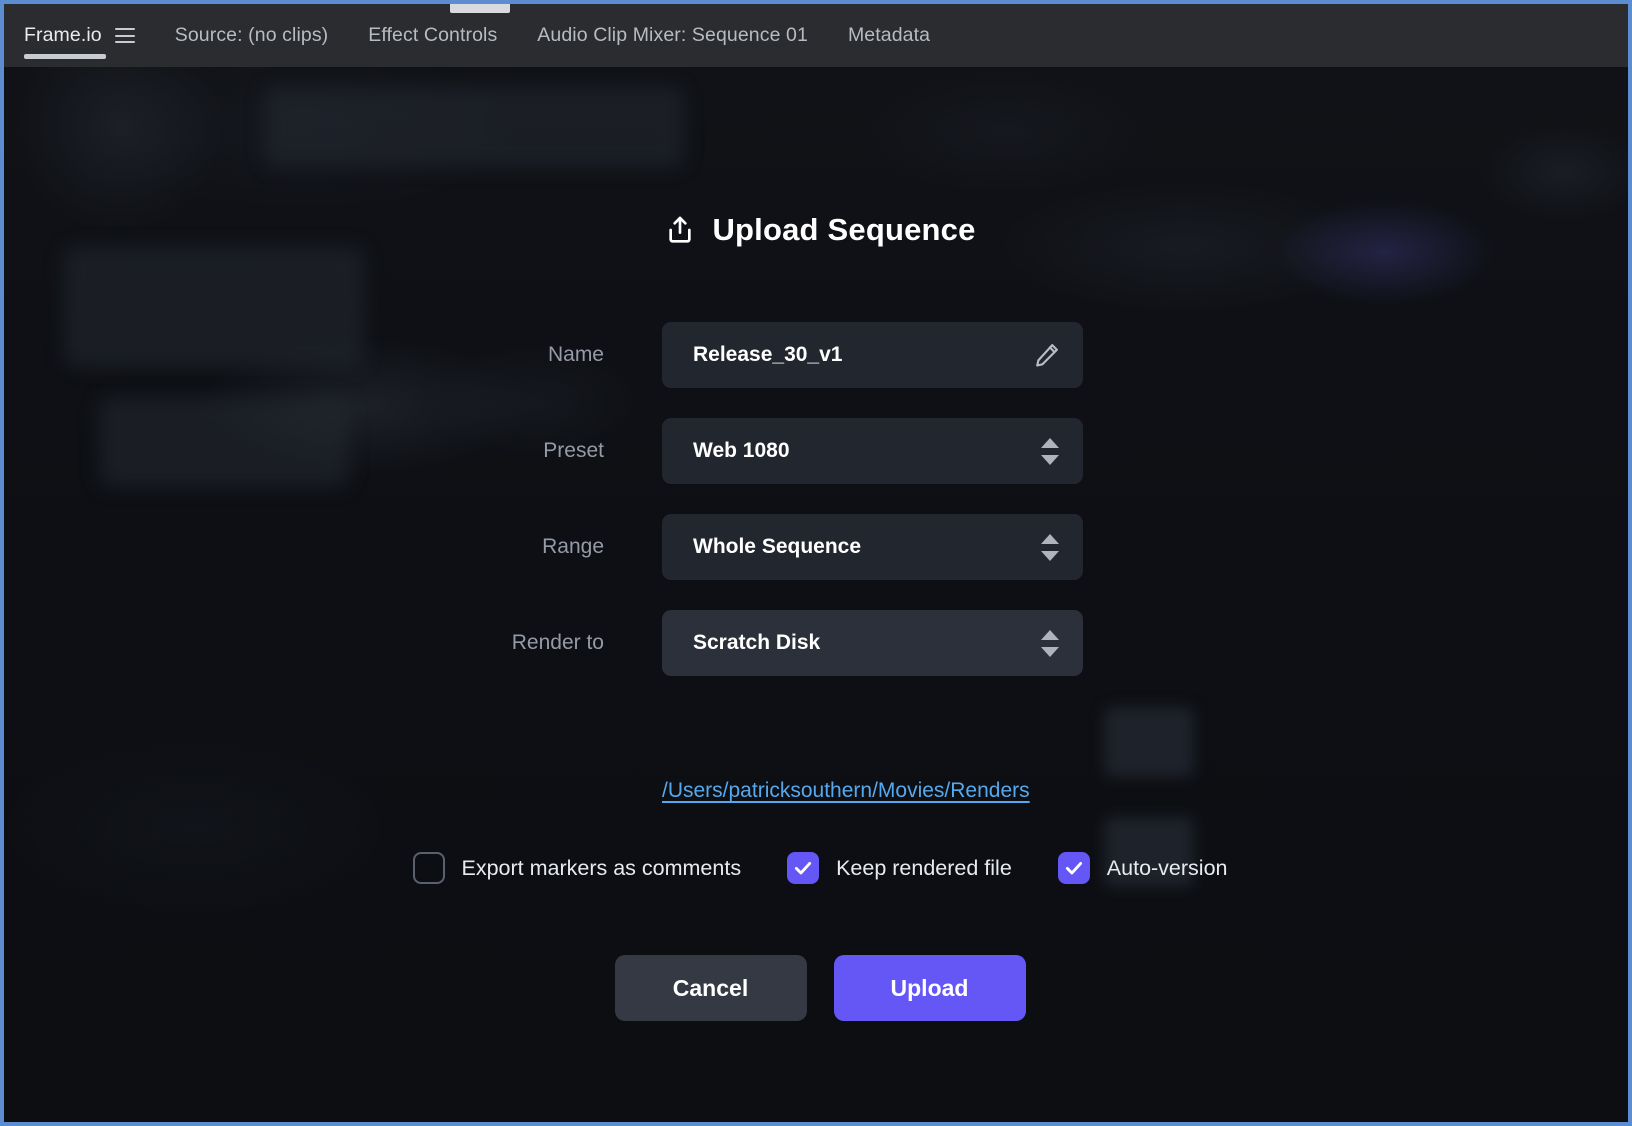  I want to click on render-path-link: /Users/patricksouthern/Movies/Renders, so click(846, 791).